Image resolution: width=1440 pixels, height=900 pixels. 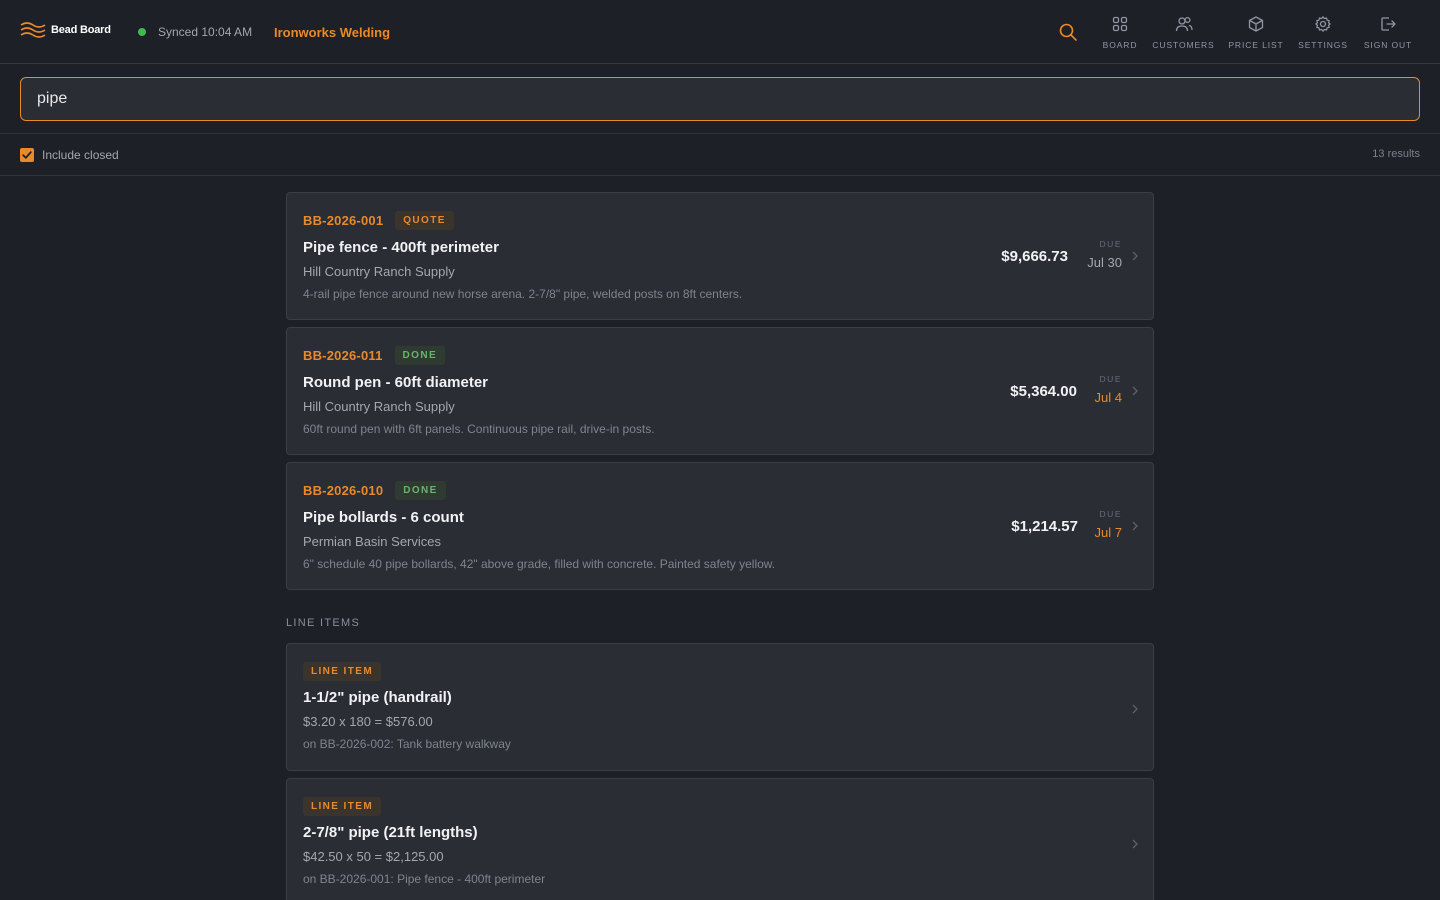 What do you see at coordinates (396, 382) in the screenshot?
I see `job-title: Round pen - 60ft diameter` at bounding box center [396, 382].